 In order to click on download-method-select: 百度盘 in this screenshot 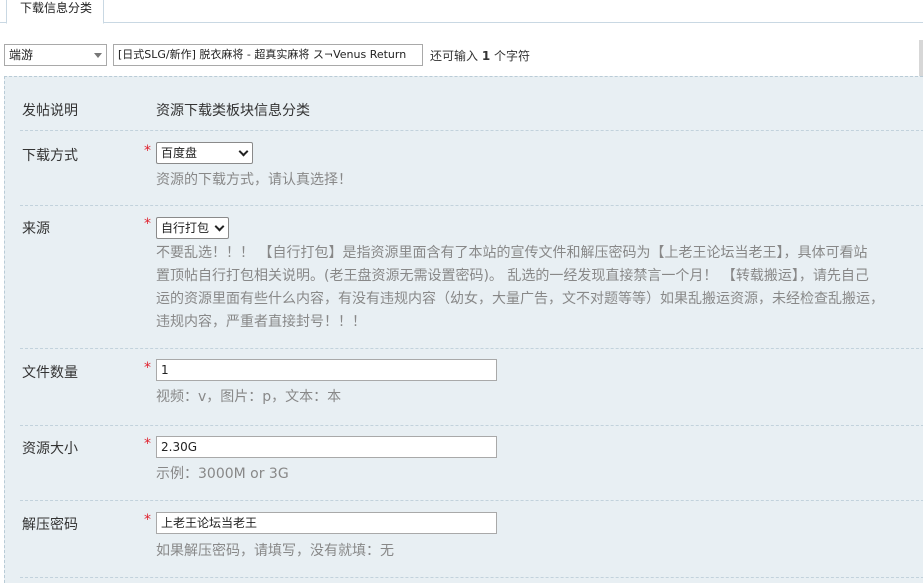, I will do `click(204, 153)`.